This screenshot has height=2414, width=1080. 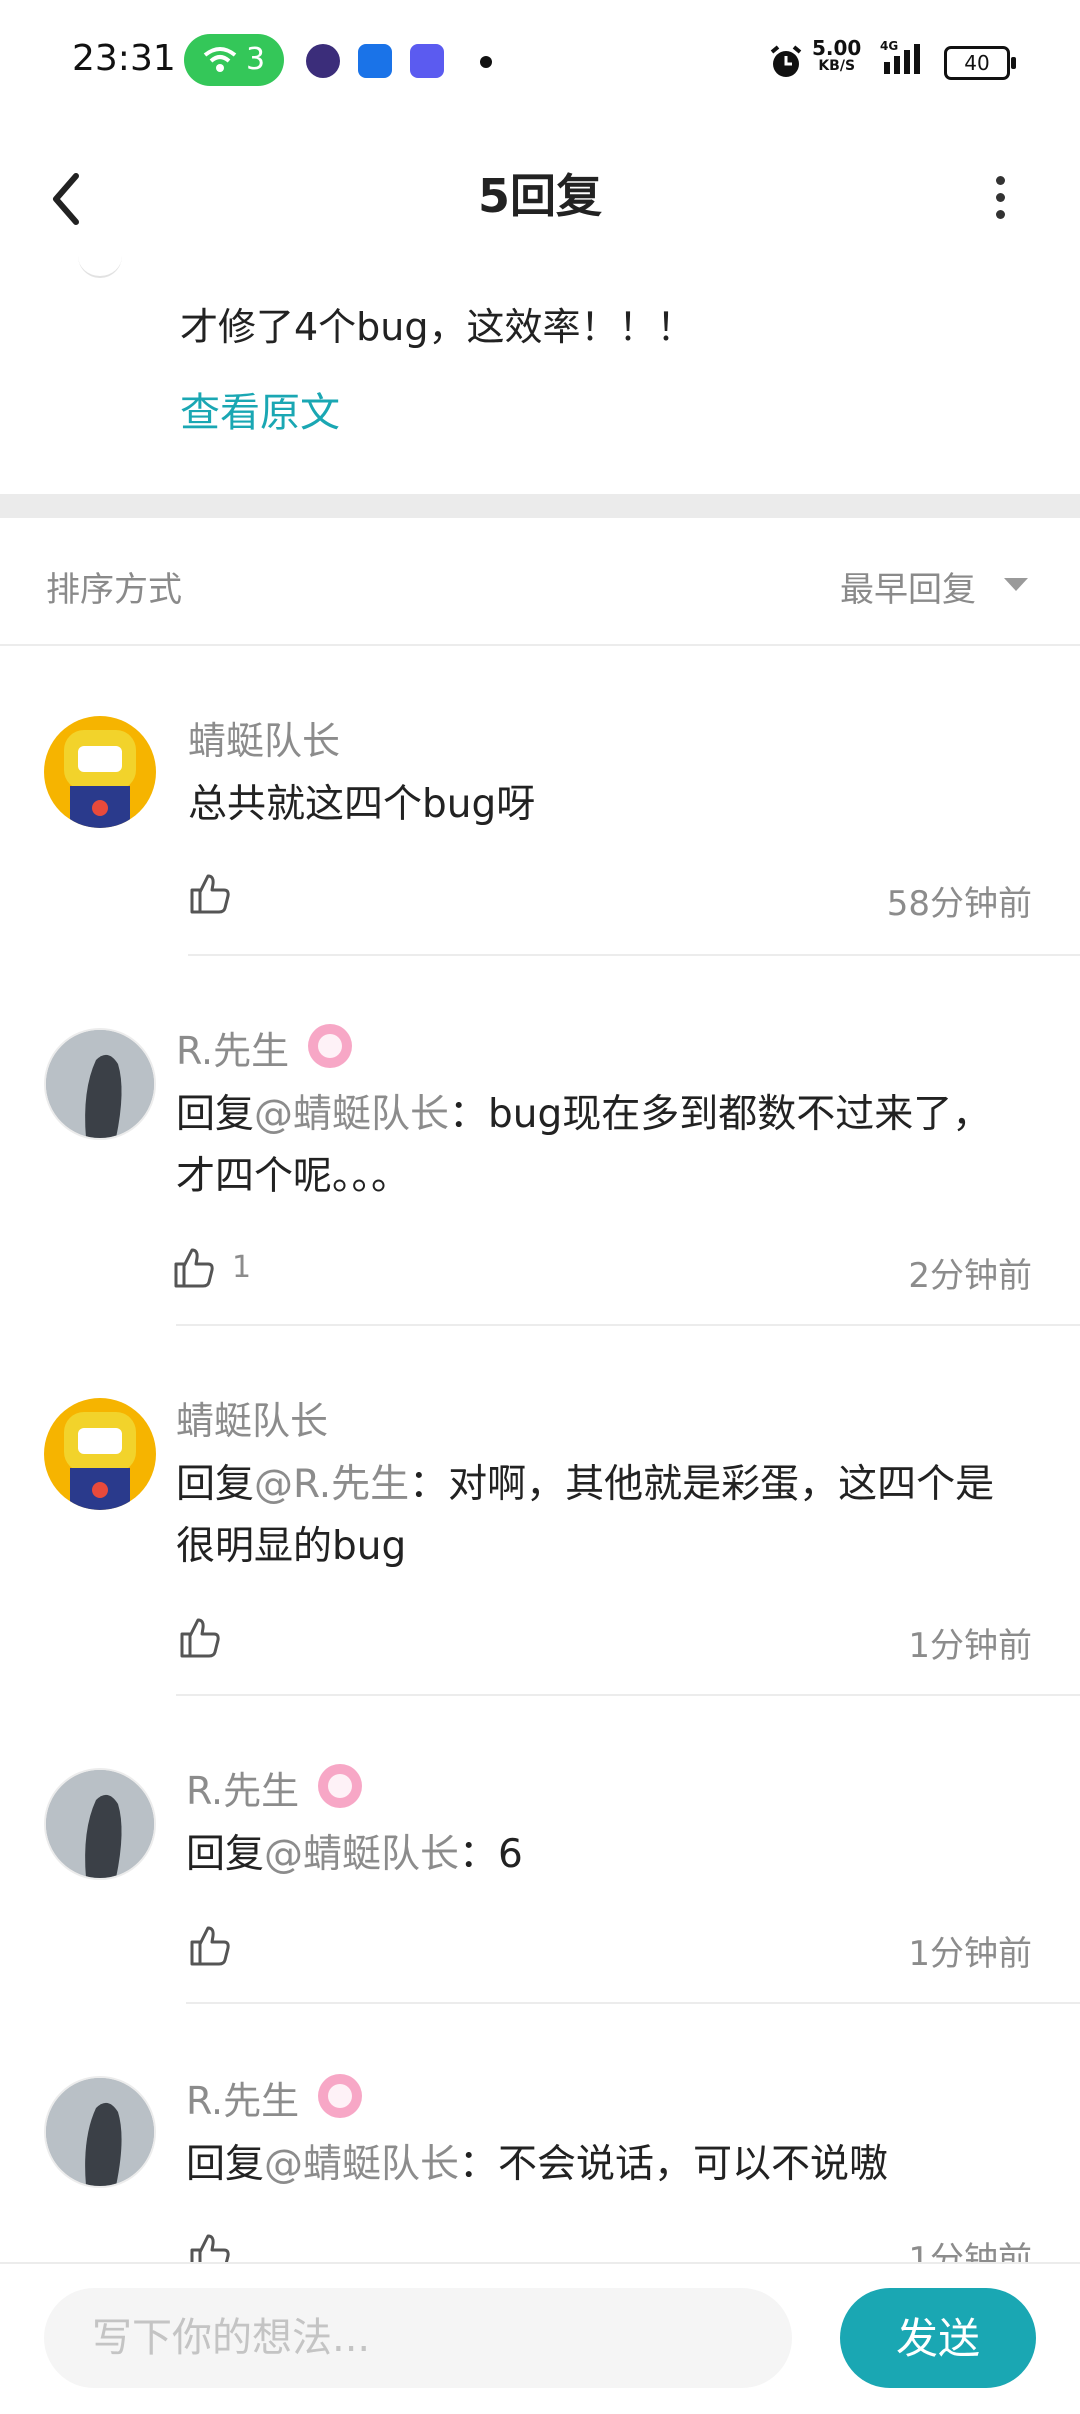 I want to click on reply-text: 回复@蜻蜓队长：不会说话，可以不说嗷, so click(x=537, y=2164).